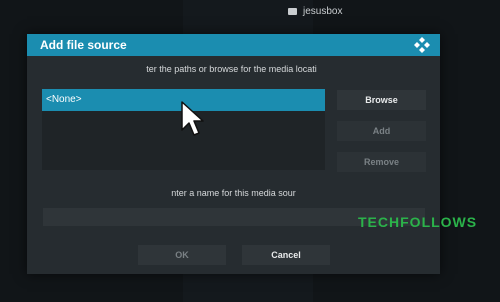  Describe the element at coordinates (83, 45) in the screenshot. I see `dialog-title: Add file source` at that location.